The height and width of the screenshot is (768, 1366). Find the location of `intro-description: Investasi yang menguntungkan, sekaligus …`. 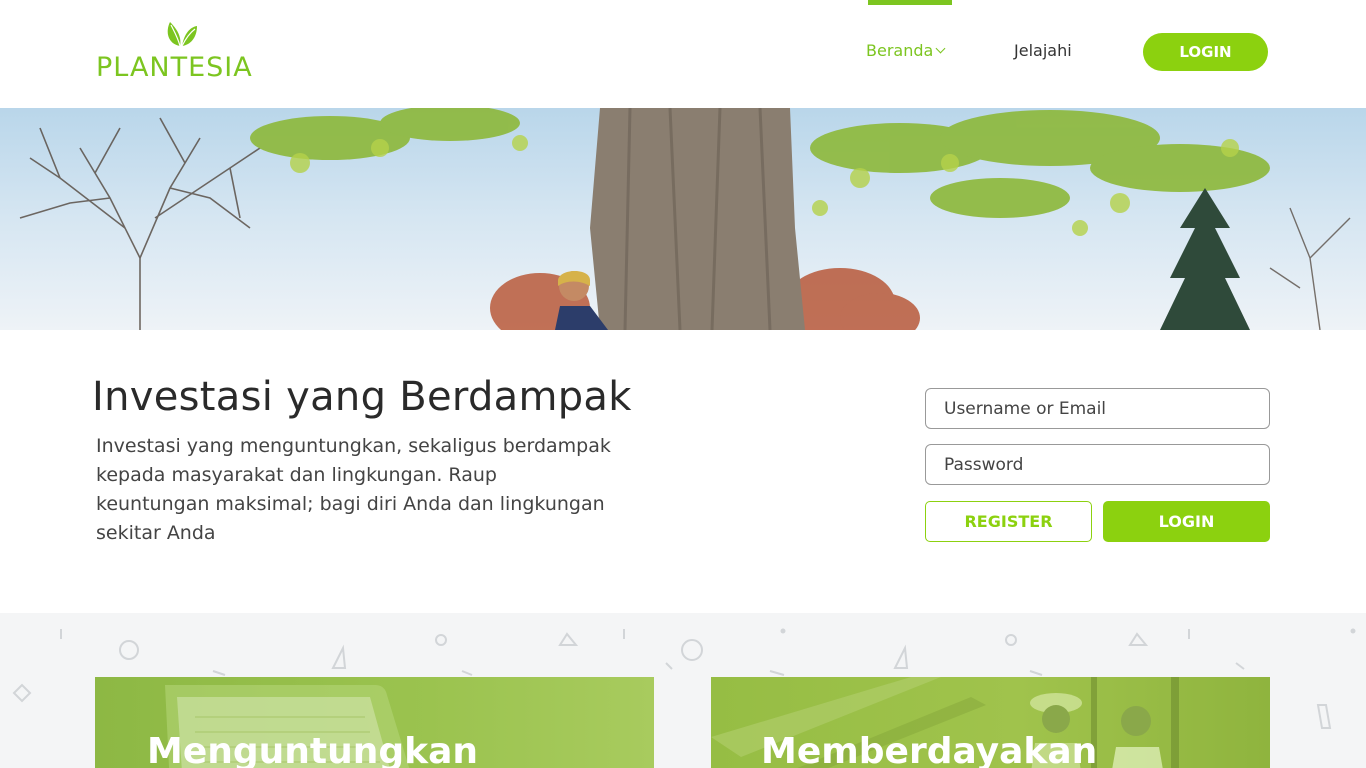

intro-description: Investasi yang menguntungkan, sekaligus … is located at coordinates (353, 489).